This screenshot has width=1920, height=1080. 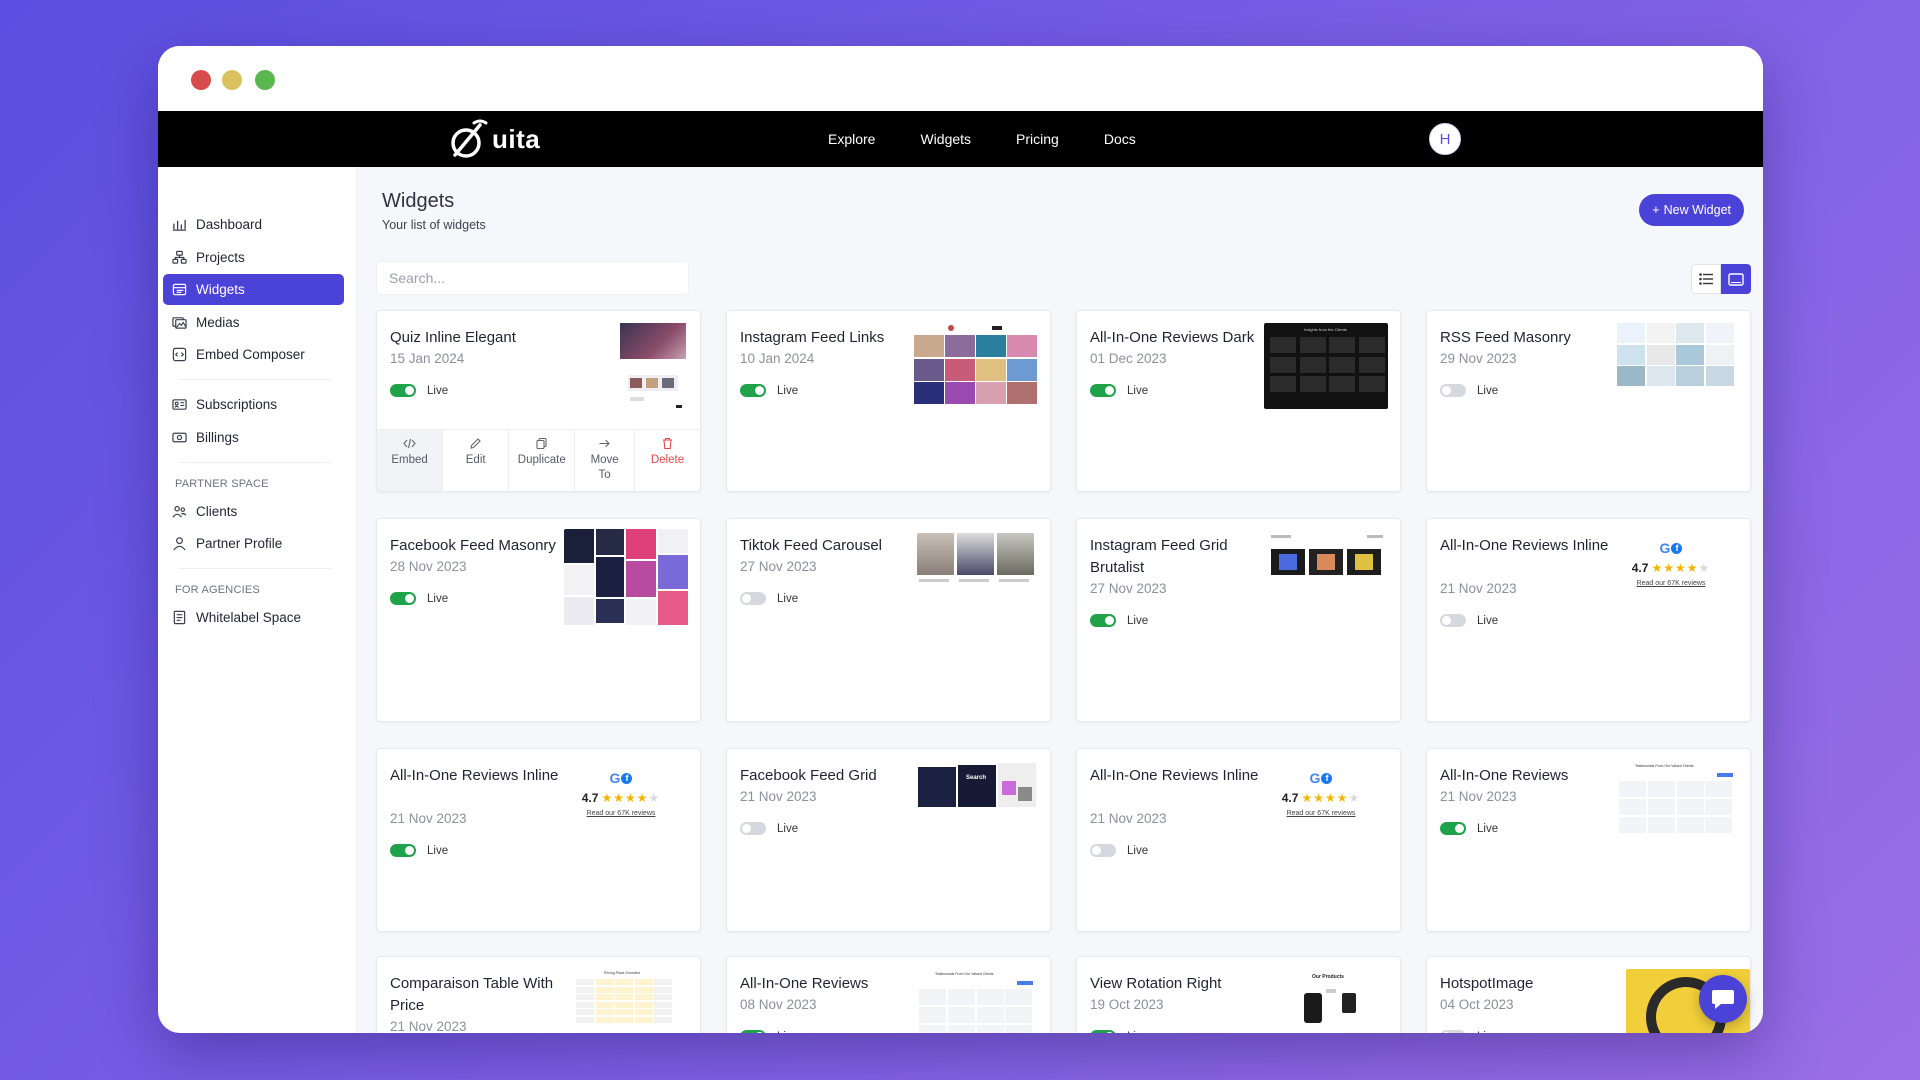 I want to click on list-icon, so click(x=1706, y=279).